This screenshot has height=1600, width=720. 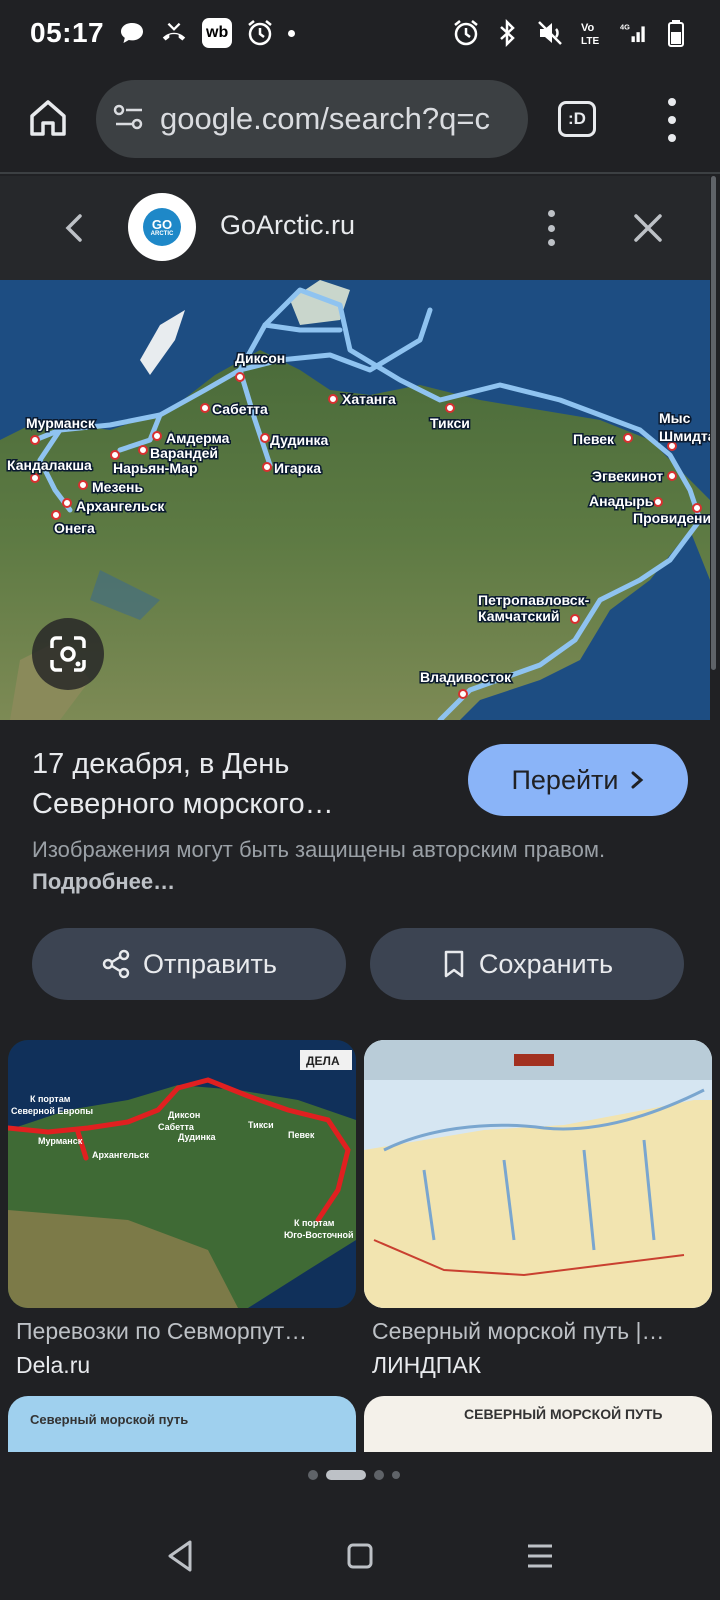 I want to click on chevron-left-icon, so click(x=73, y=228).